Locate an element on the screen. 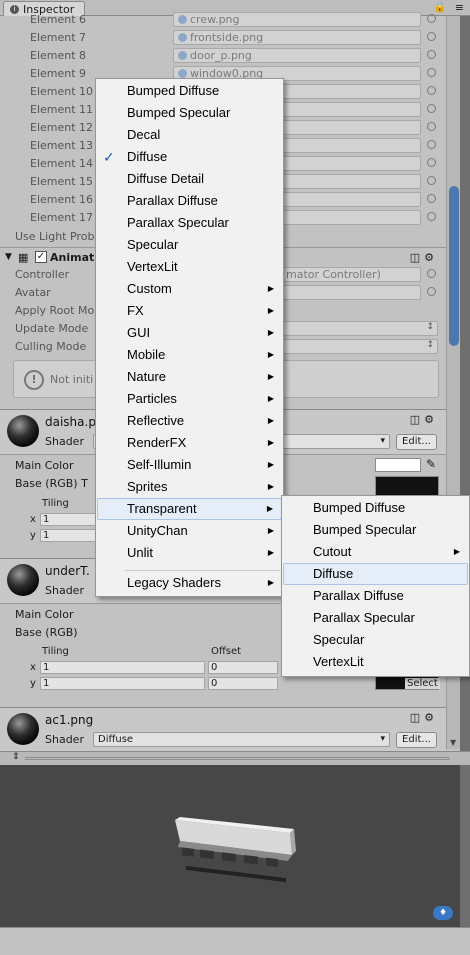  menu-item-nature: Nature ▶ is located at coordinates (189, 377).